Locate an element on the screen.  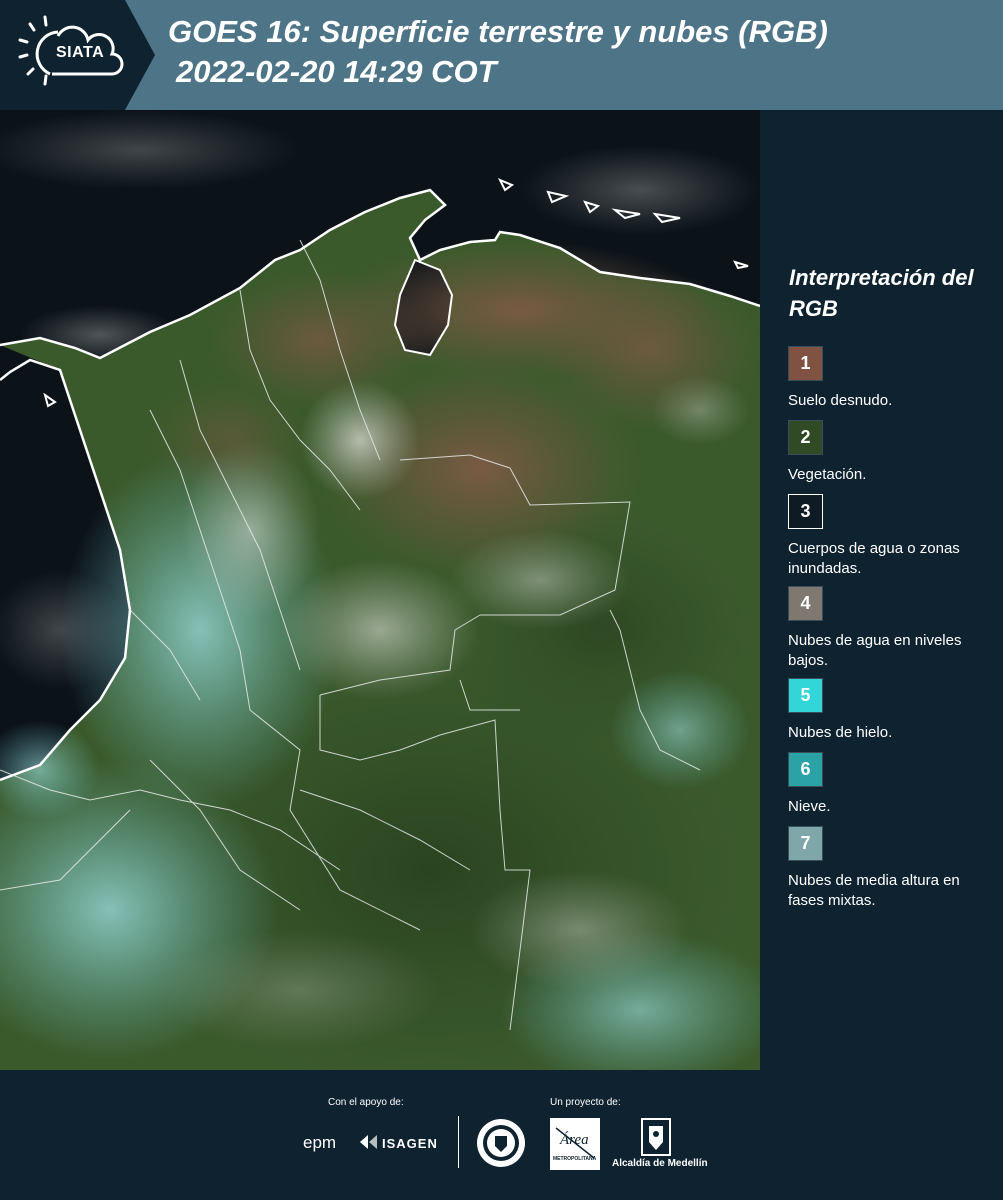
footer-divider is located at coordinates (458, 1142).